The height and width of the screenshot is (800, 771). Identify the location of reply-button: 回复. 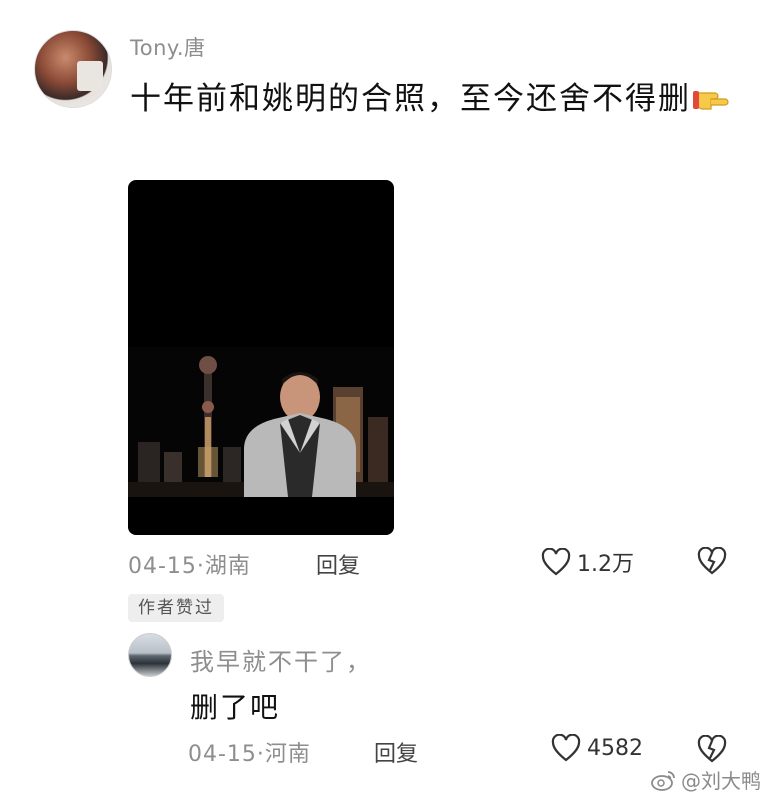
(338, 564).